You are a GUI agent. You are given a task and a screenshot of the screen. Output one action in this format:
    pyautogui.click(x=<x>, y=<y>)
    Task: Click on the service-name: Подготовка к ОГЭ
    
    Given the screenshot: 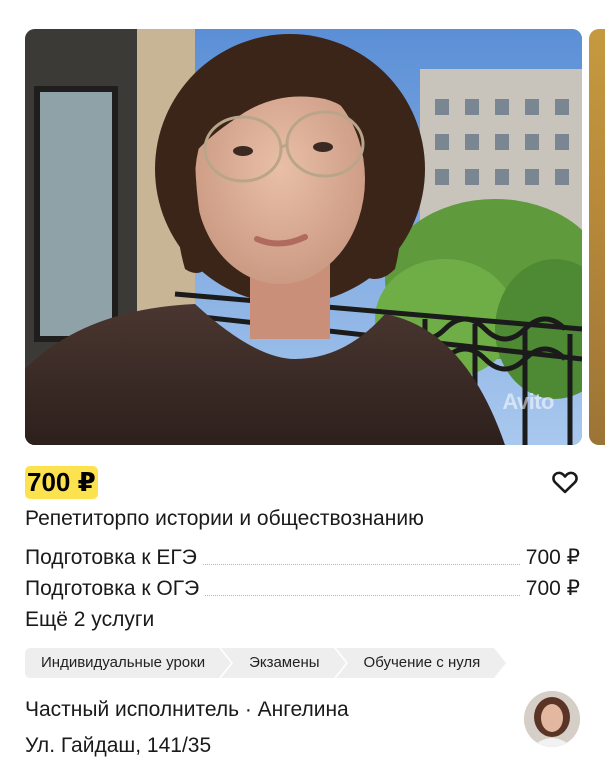 What is the action you would take?
    pyautogui.click(x=112, y=588)
    